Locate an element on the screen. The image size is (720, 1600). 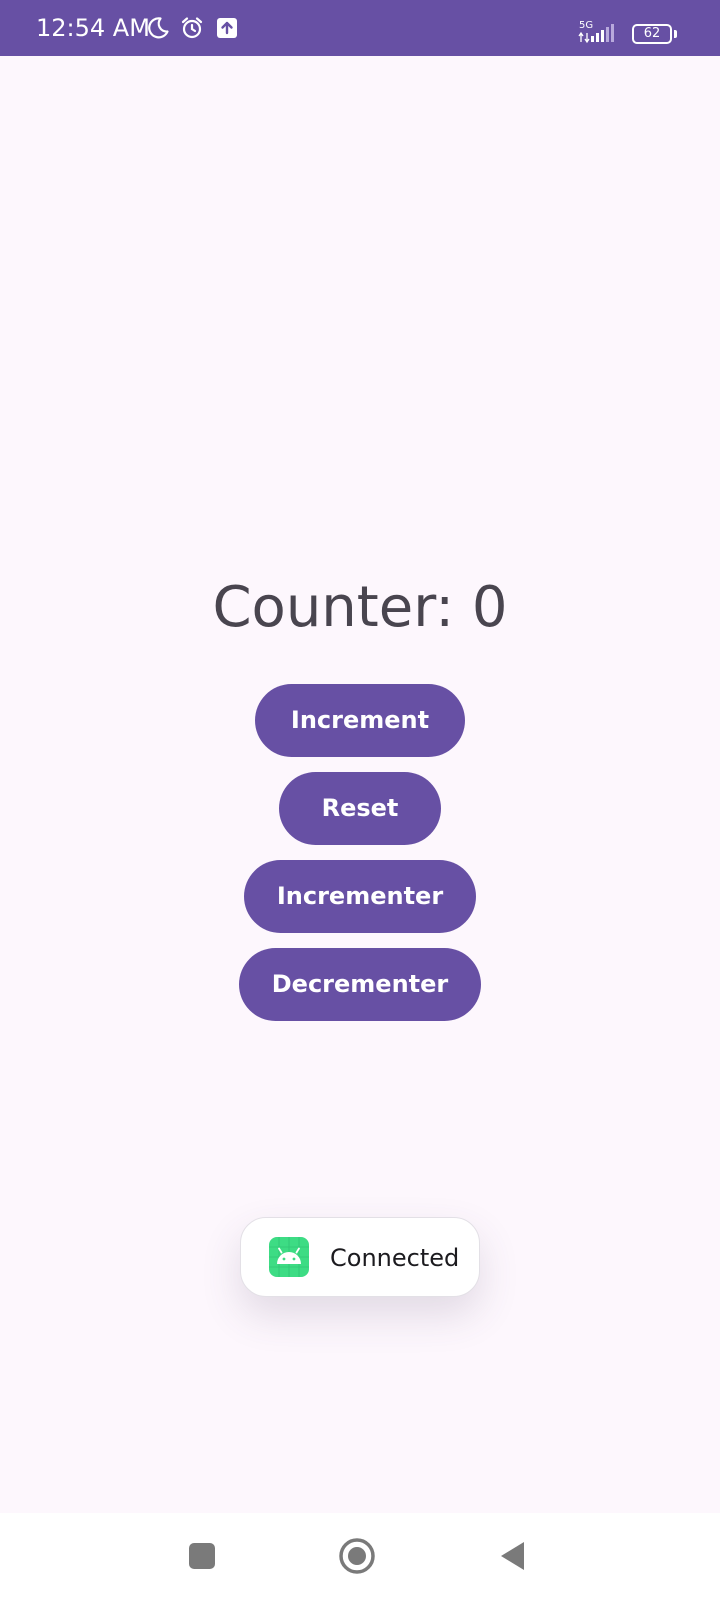
square-icon is located at coordinates (202, 1556).